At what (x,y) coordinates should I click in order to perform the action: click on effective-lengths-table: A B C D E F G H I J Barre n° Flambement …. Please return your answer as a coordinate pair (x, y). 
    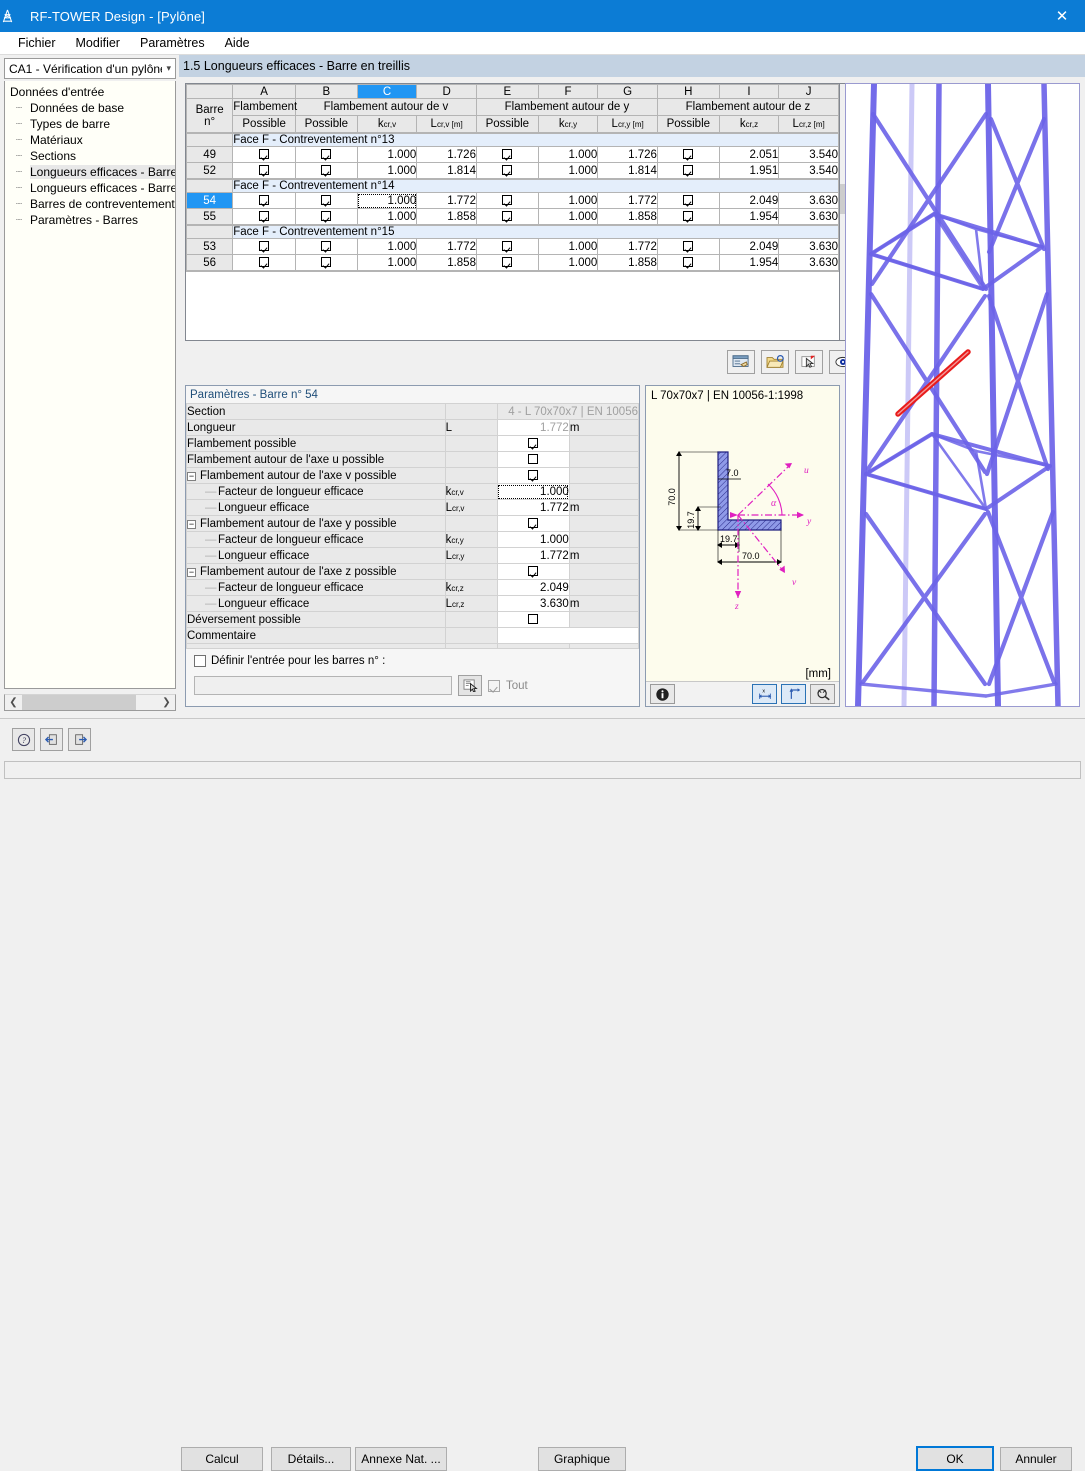
    Looking at the image, I should click on (512, 212).